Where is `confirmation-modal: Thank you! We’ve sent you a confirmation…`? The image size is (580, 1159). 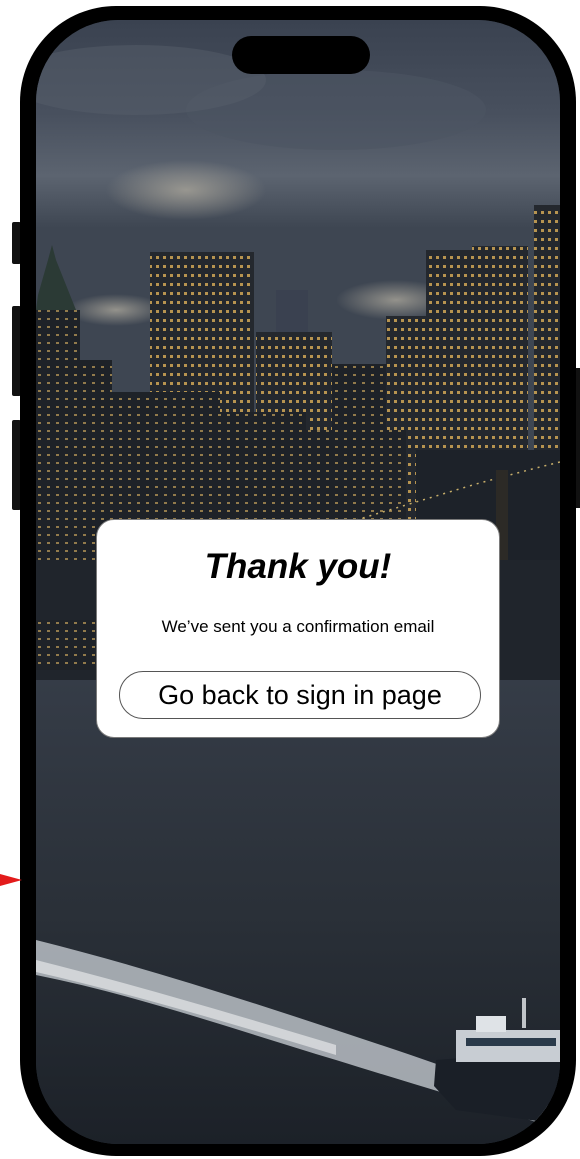
confirmation-modal: Thank you! We’ve sent you a confirmation… is located at coordinates (298, 628).